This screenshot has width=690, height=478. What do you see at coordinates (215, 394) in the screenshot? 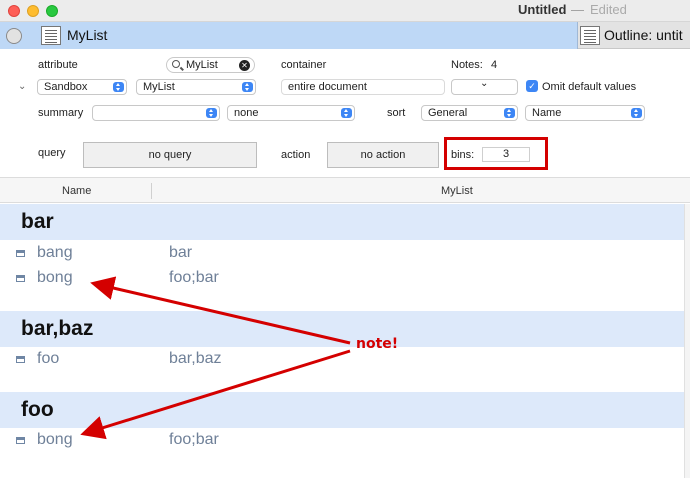
I see `annotation-arrow-lower` at bounding box center [215, 394].